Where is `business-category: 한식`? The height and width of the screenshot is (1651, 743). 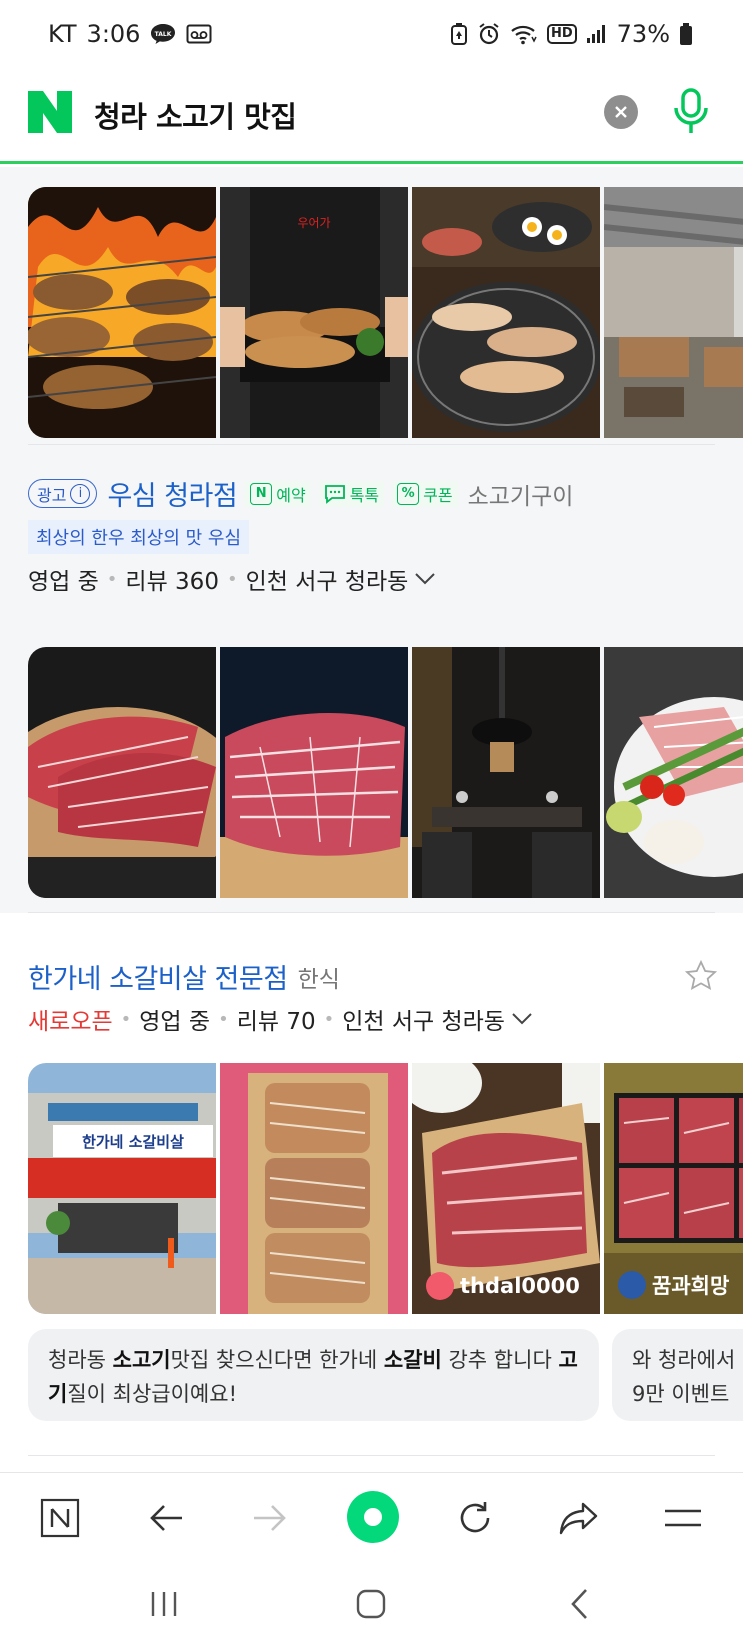 business-category: 한식 is located at coordinates (318, 979).